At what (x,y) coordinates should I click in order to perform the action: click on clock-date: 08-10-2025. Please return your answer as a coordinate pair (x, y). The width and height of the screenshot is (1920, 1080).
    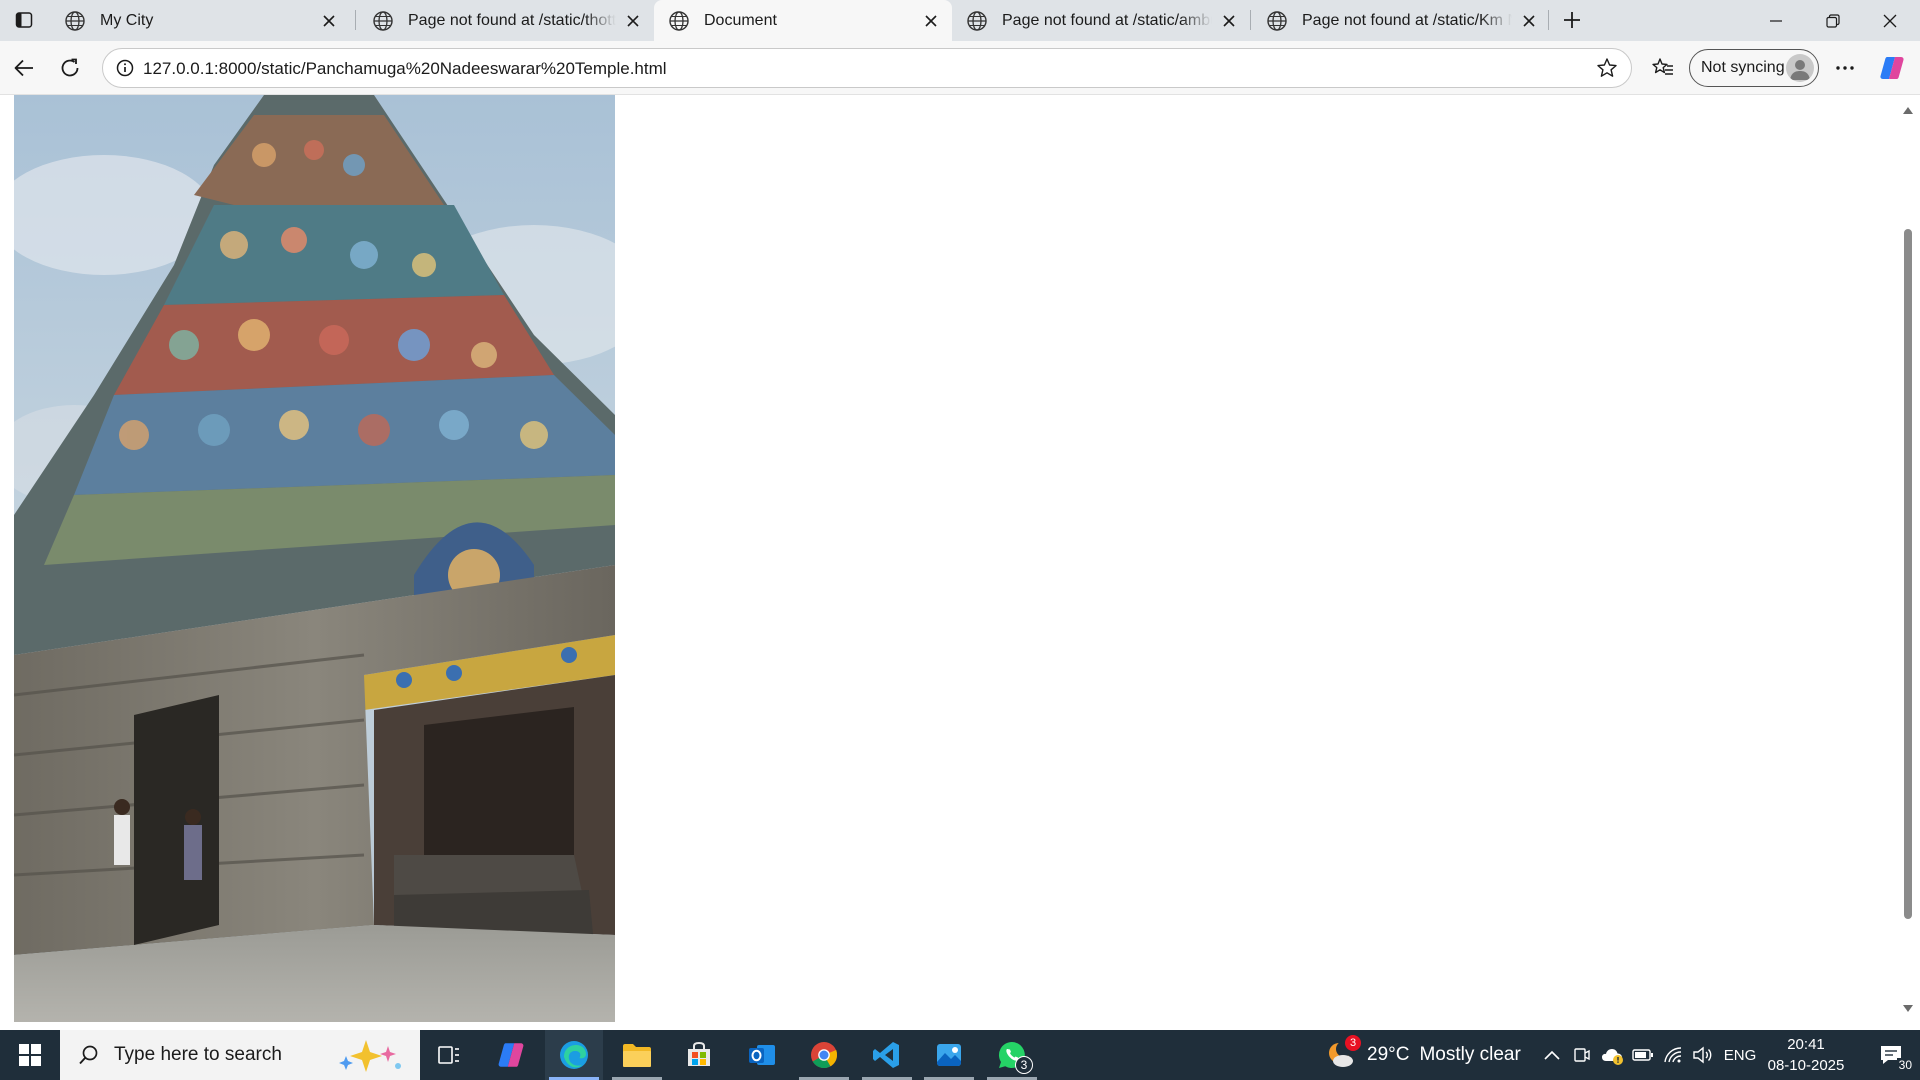
    Looking at the image, I should click on (1806, 1065).